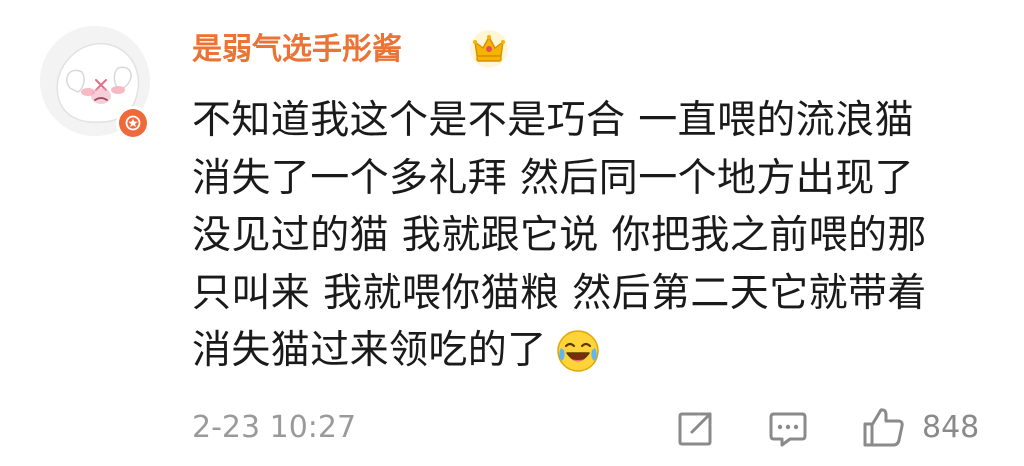 The image size is (1024, 466). I want to click on comment-line: 没见过的猫 我就跟它说 你把我之前喂的那, so click(559, 235).